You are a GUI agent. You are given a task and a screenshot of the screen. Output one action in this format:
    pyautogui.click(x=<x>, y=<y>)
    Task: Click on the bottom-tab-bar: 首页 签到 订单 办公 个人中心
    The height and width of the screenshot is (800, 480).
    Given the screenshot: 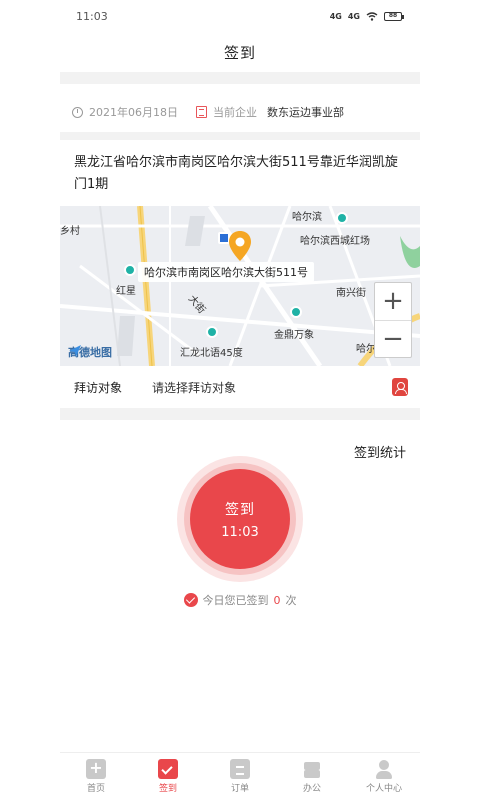 What is the action you would take?
    pyautogui.click(x=240, y=776)
    